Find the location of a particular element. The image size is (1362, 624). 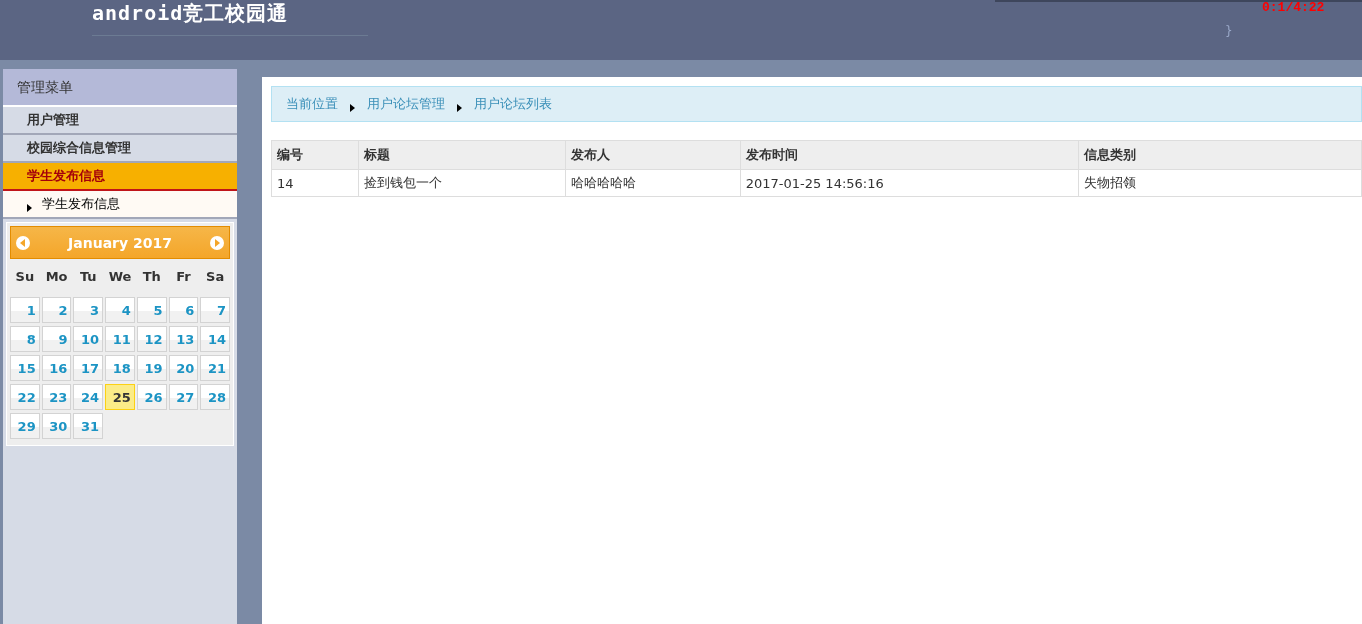

calendar-day: 13 is located at coordinates (183, 339).